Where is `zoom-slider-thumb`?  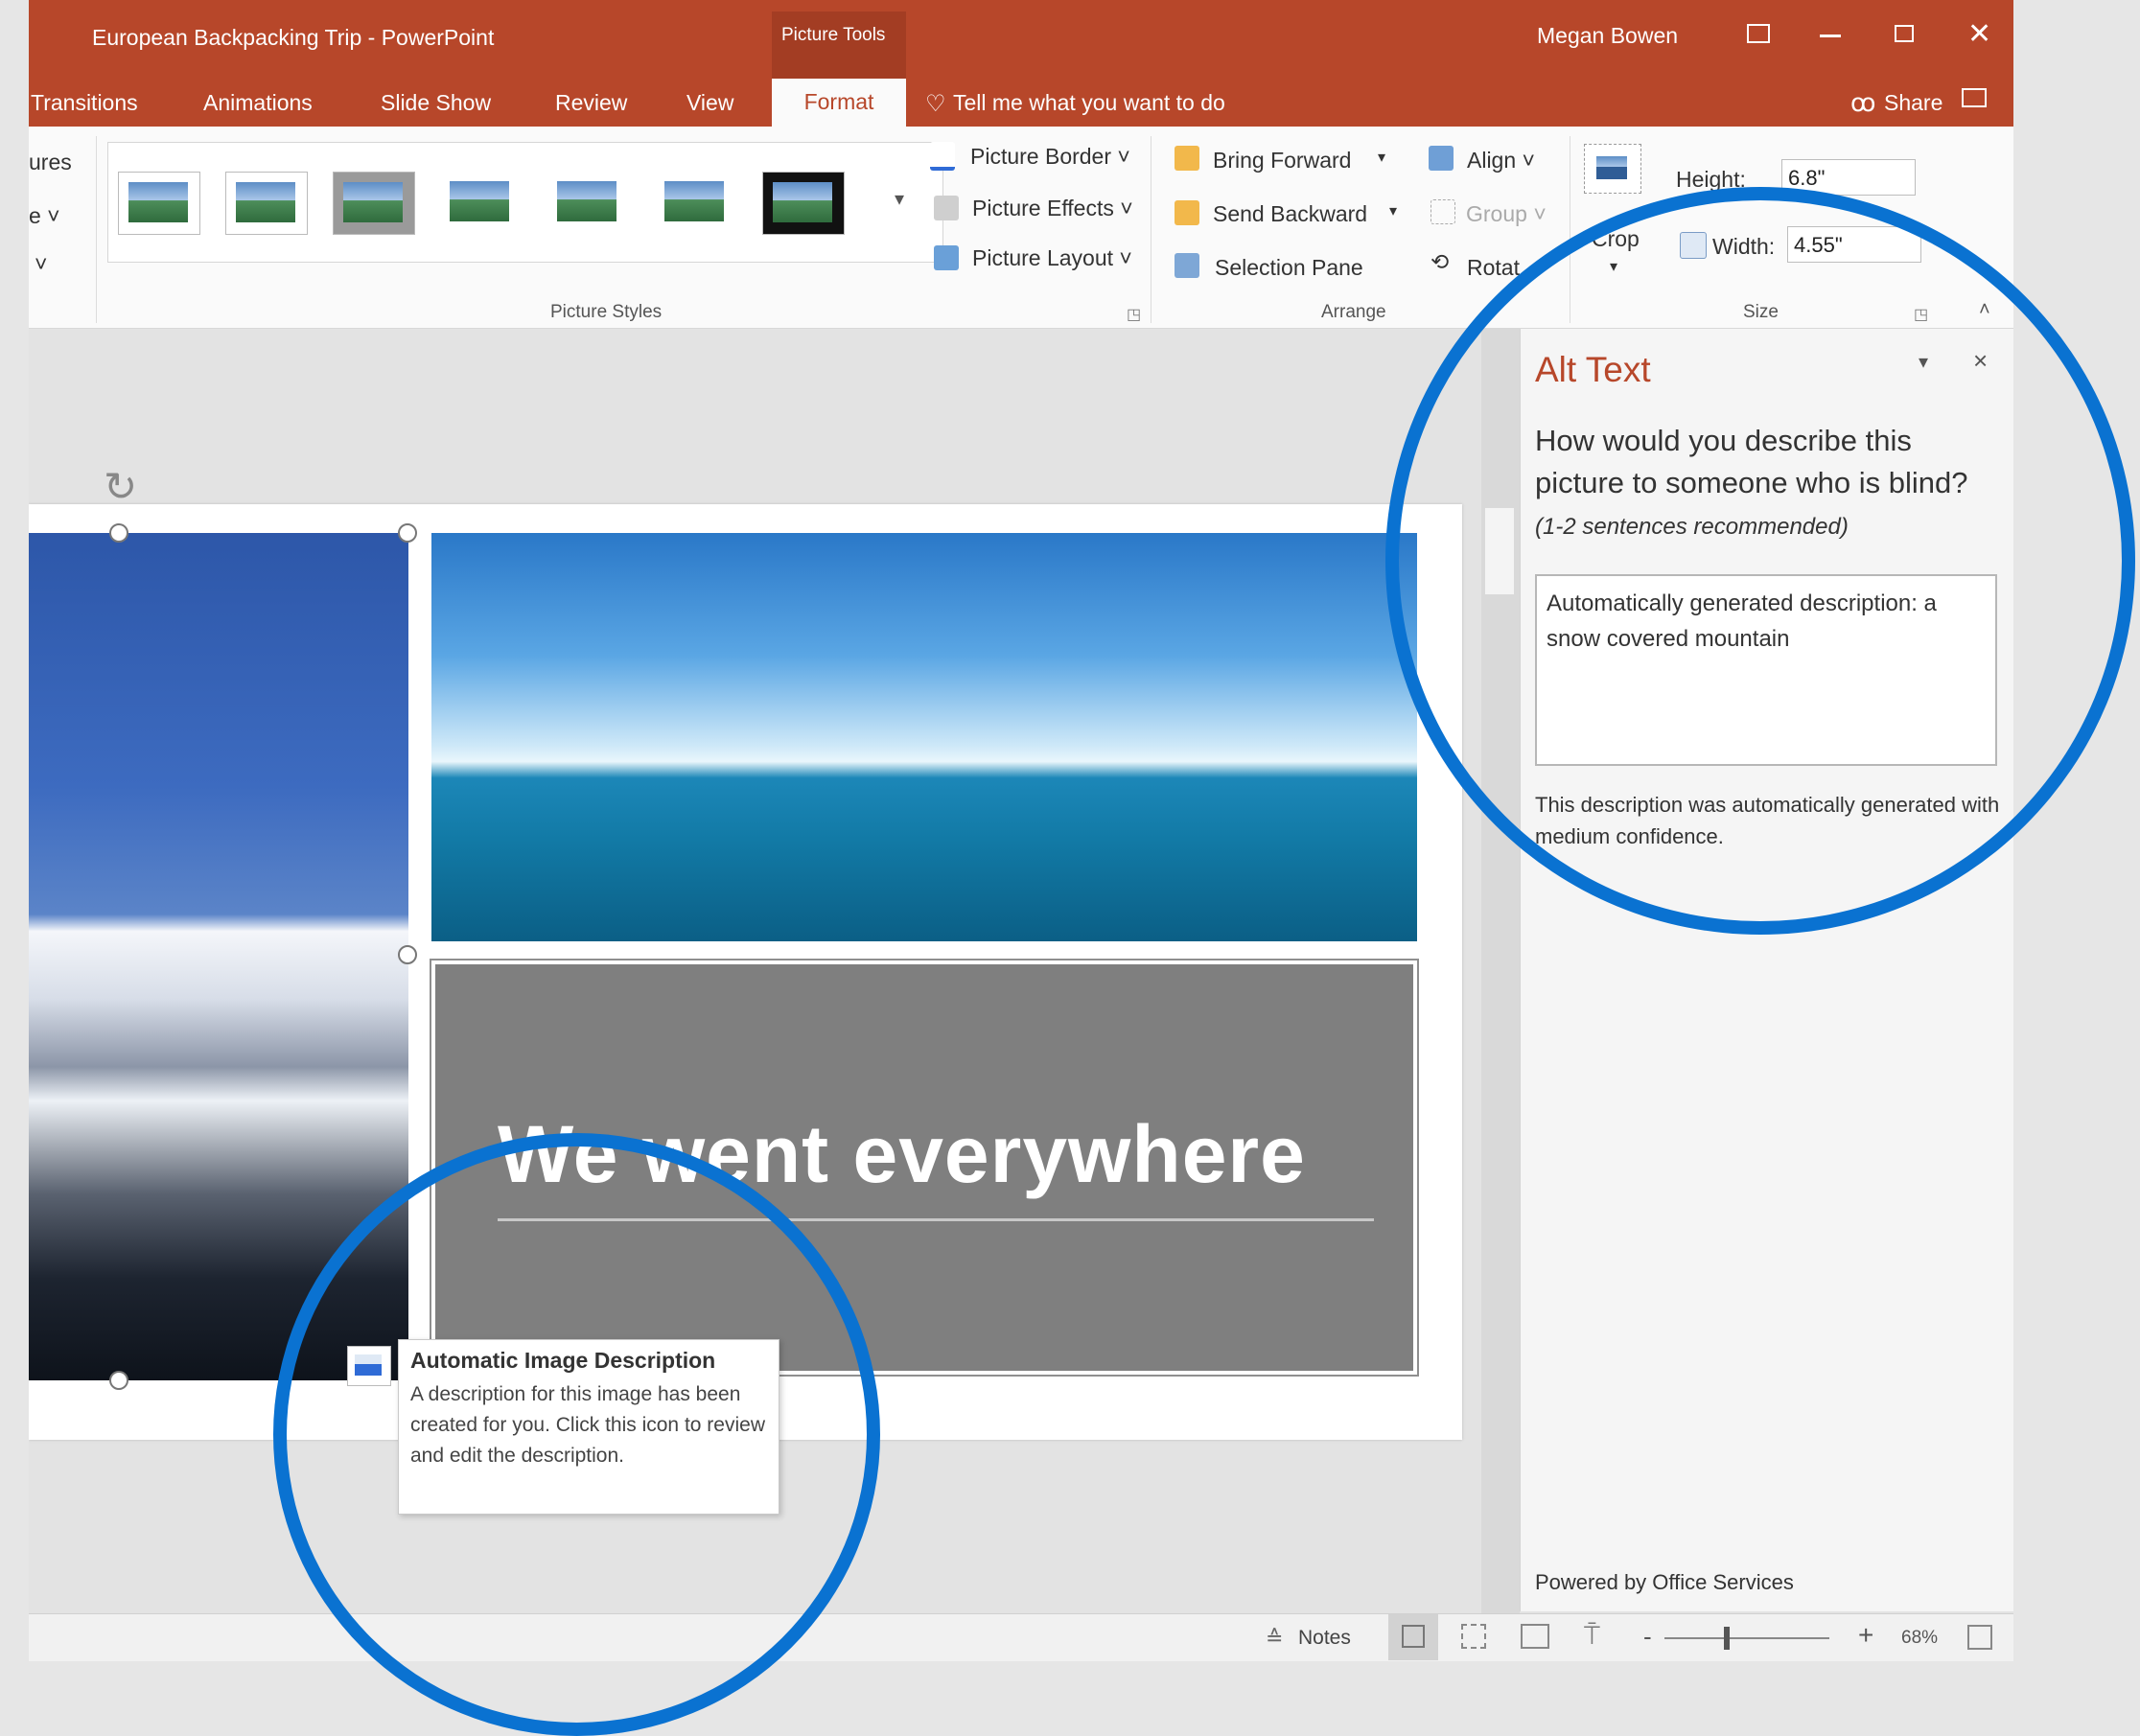 zoom-slider-thumb is located at coordinates (1727, 1638).